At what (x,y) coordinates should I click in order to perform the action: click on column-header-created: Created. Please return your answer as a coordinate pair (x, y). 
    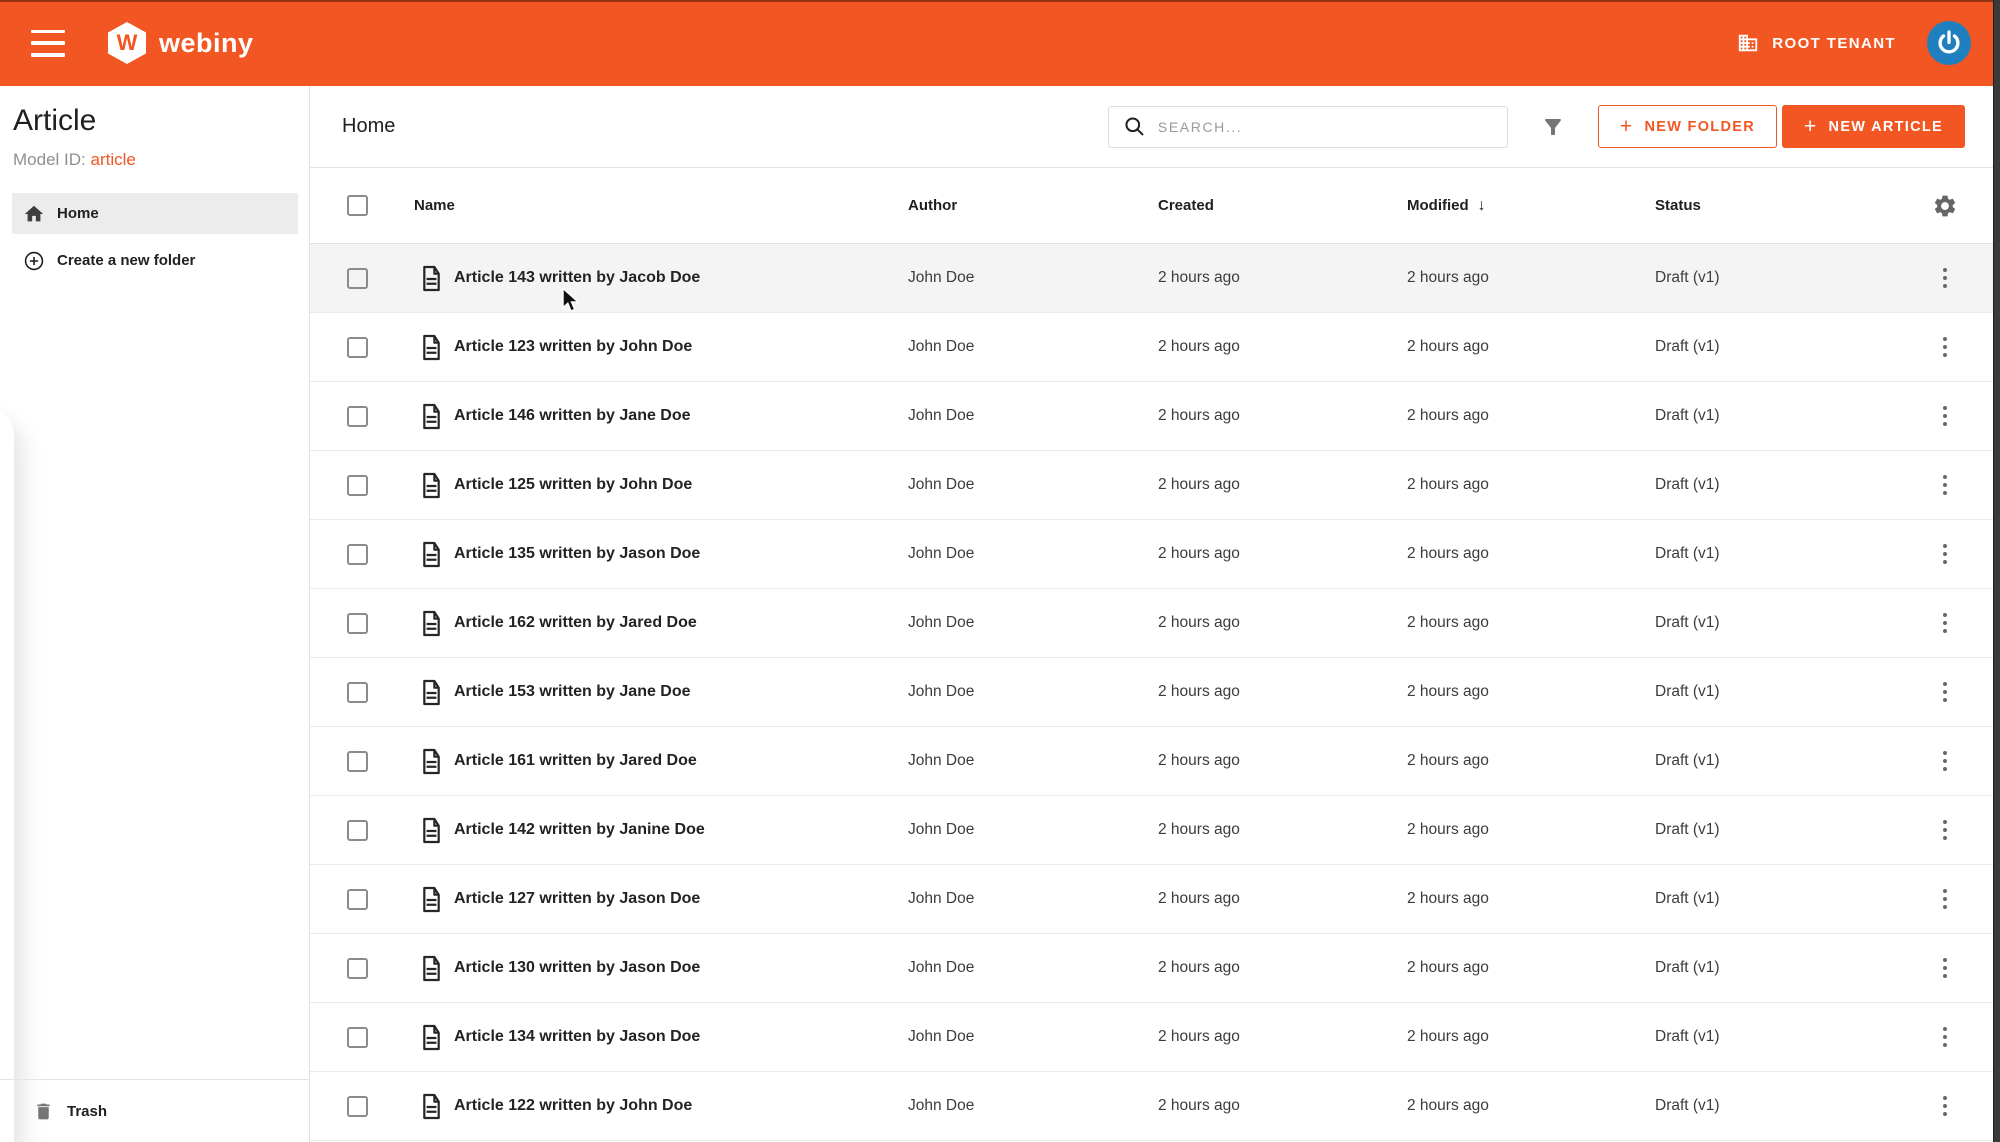
    Looking at the image, I should click on (1282, 205).